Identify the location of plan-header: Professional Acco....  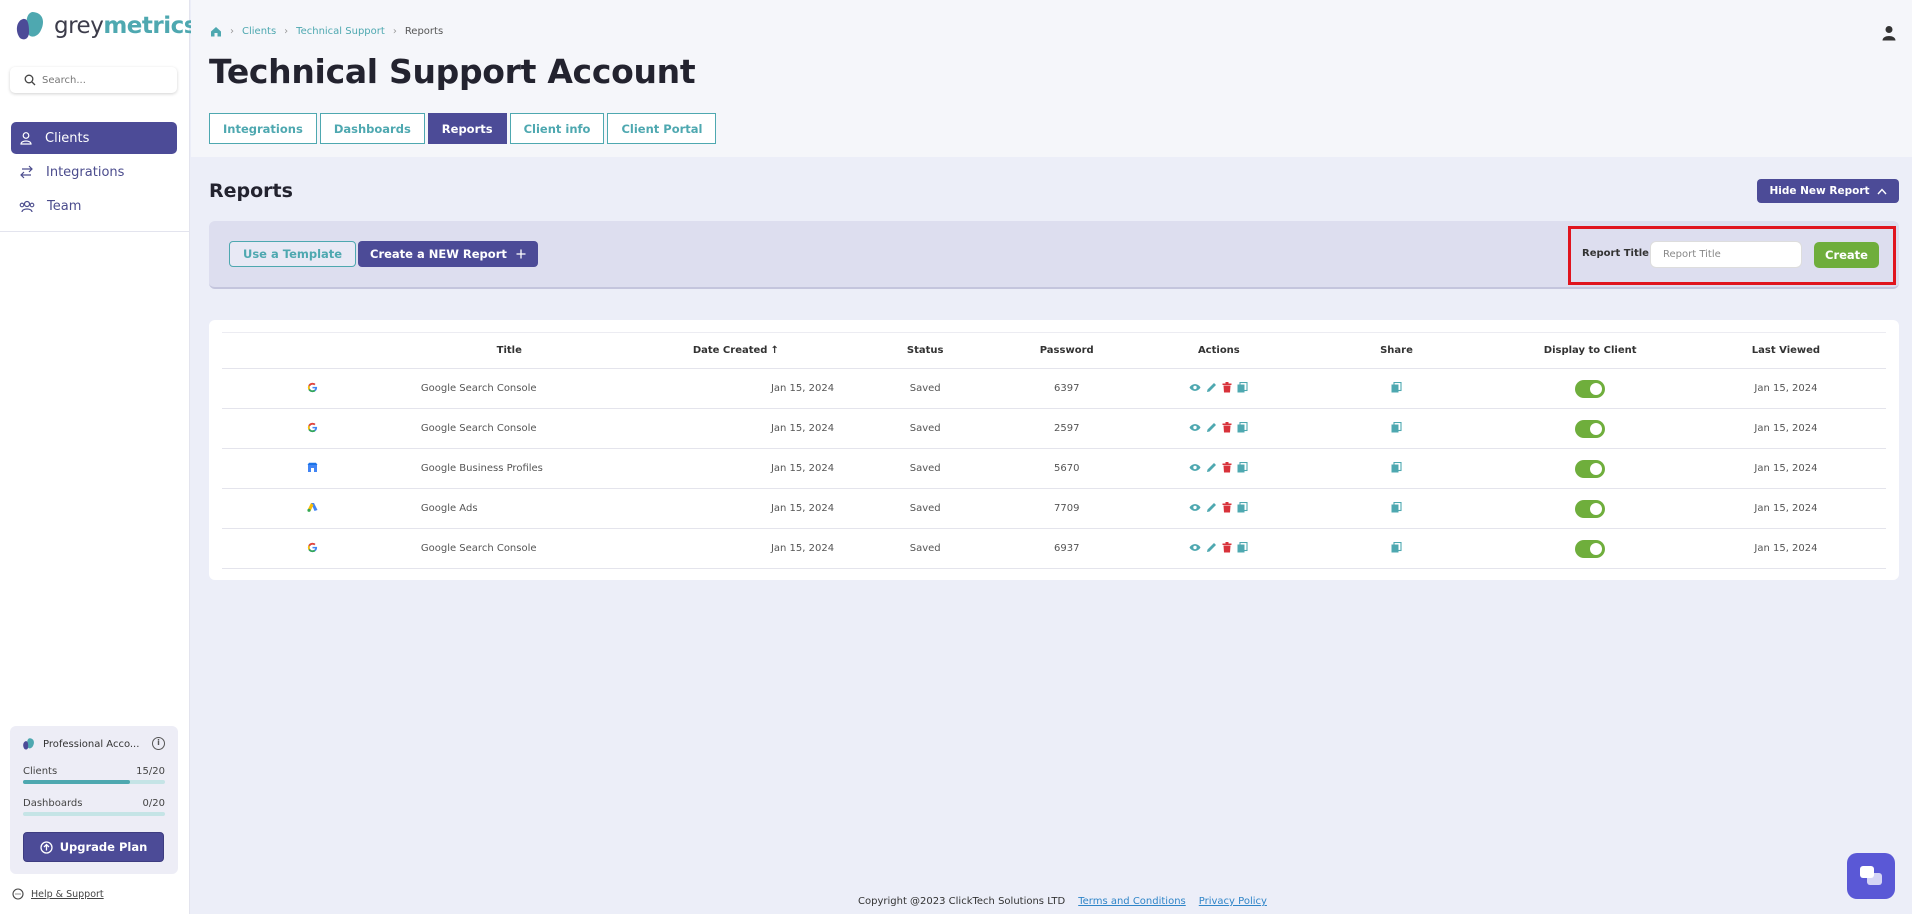
(80, 744).